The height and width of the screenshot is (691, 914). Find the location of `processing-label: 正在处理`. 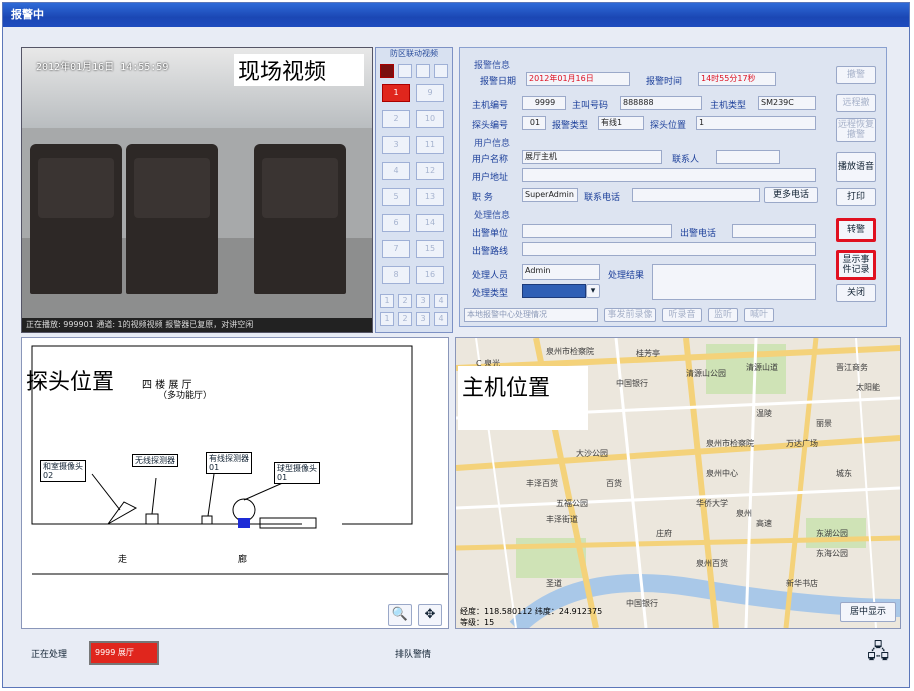

processing-label: 正在处理 is located at coordinates (49, 655).